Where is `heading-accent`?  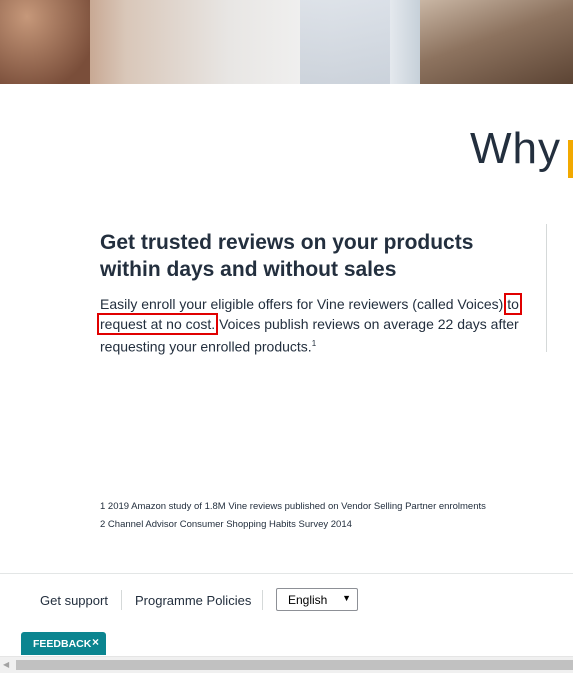
heading-accent is located at coordinates (570, 159).